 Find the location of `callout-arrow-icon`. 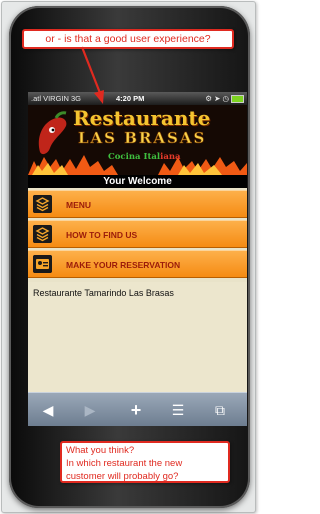

callout-arrow-icon is located at coordinates (92, 75).